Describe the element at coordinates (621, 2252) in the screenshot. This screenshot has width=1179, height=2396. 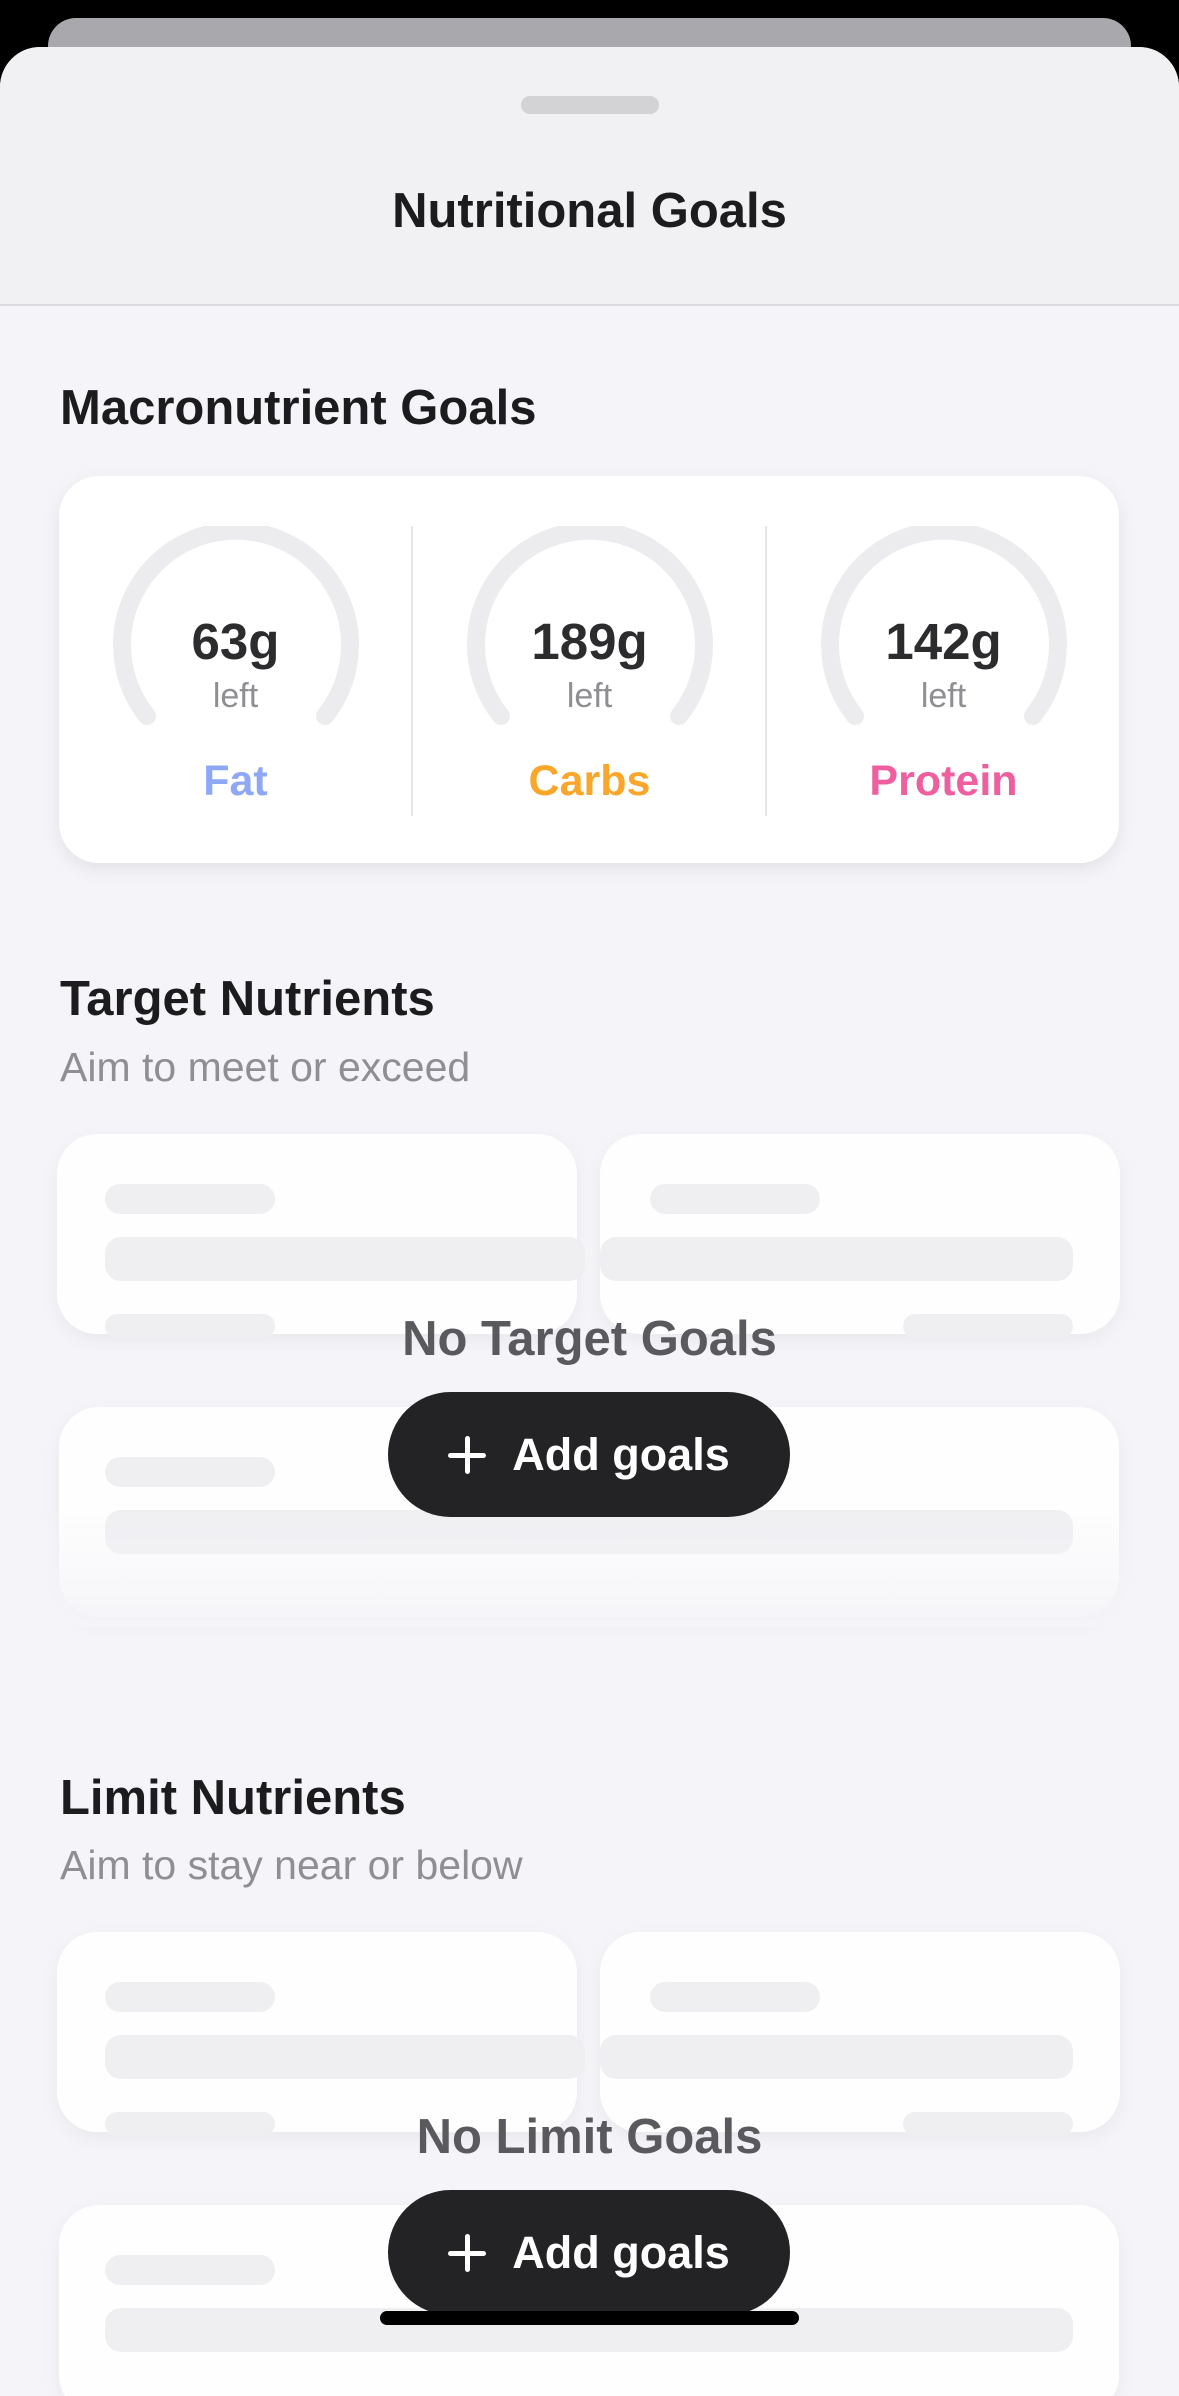
I see `add-limit-goals-label: Add goals` at that location.